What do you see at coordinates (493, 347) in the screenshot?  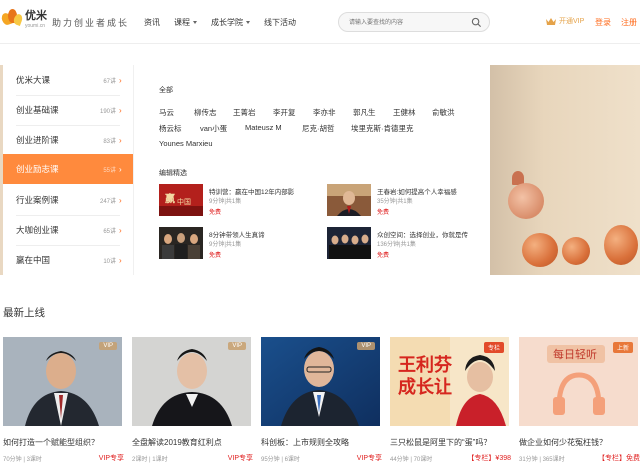 I see `column-badge: 专栏` at bounding box center [493, 347].